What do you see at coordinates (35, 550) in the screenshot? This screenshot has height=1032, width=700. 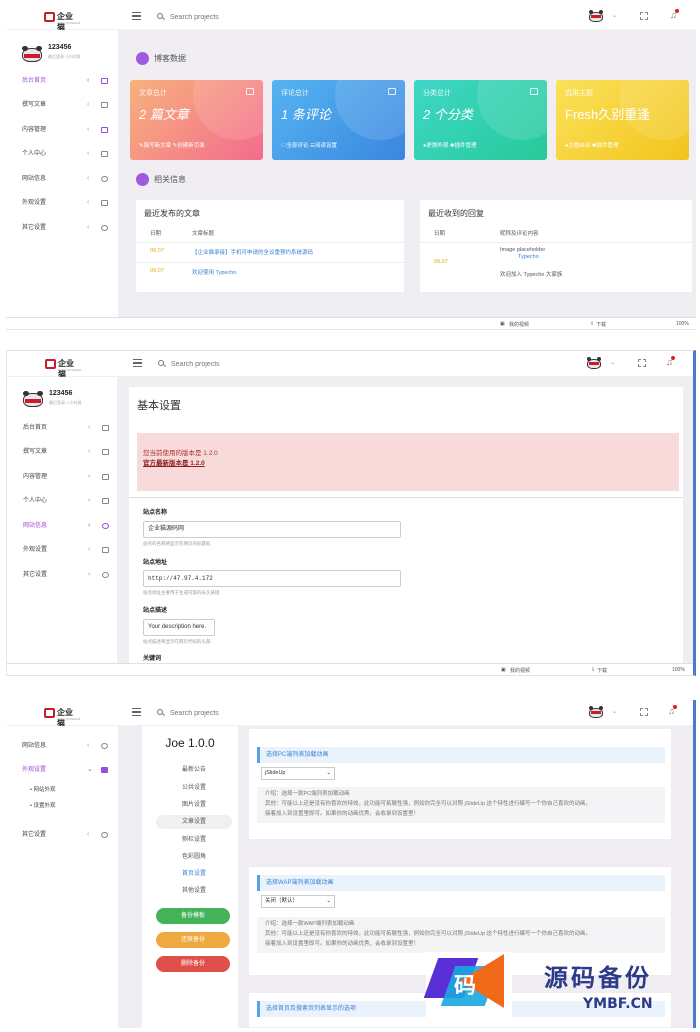 I see `sidebar-item-label: 外观设置` at bounding box center [35, 550].